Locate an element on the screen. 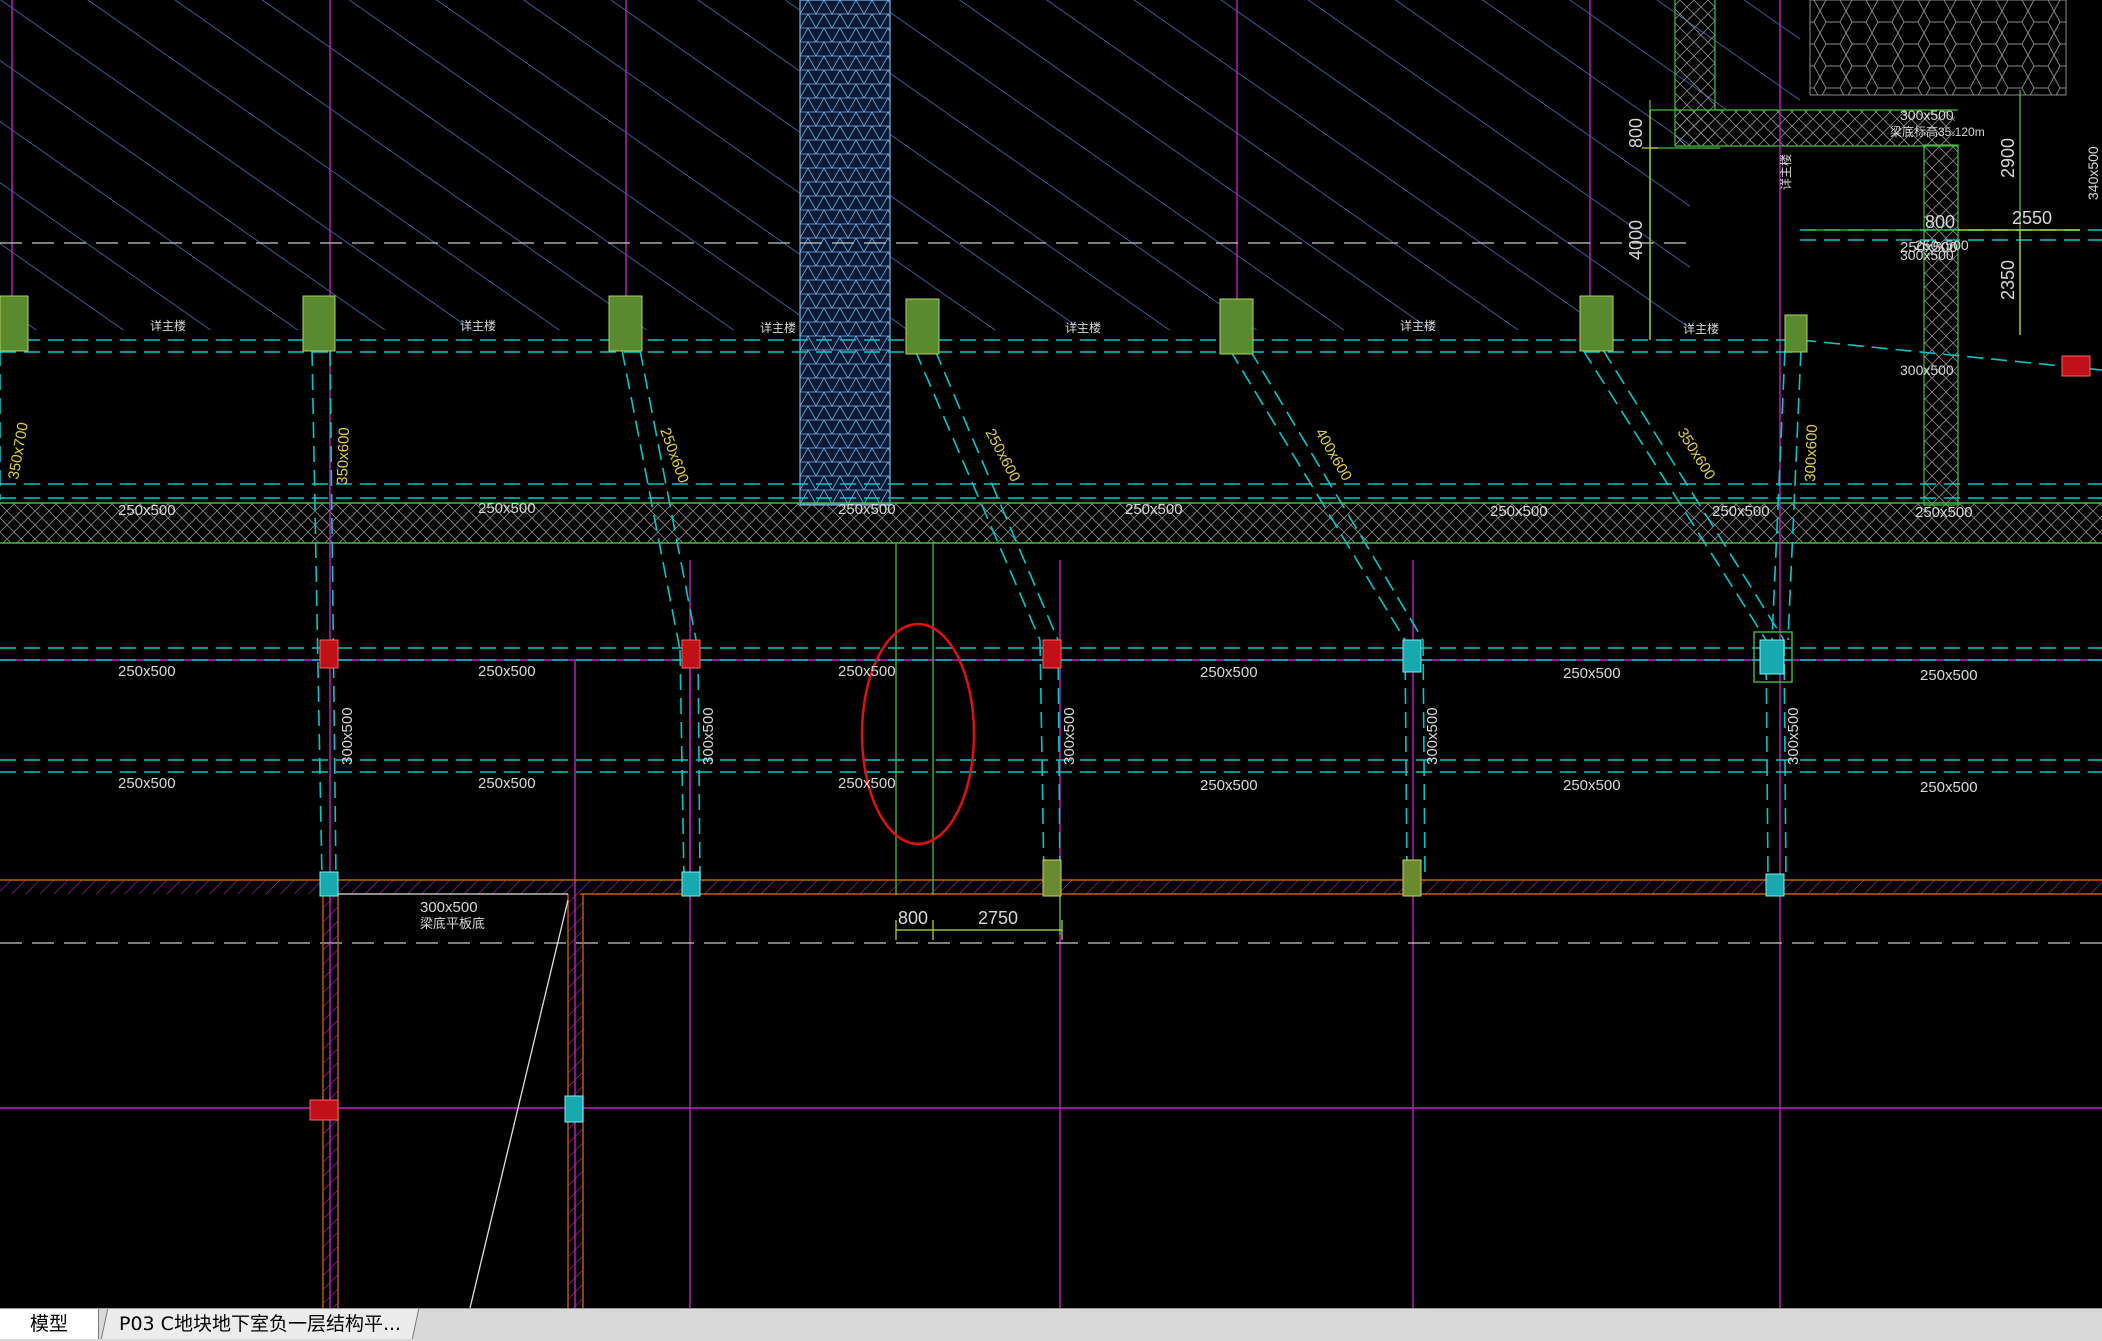  wall-vertical-right is located at coordinates (1941, 325).